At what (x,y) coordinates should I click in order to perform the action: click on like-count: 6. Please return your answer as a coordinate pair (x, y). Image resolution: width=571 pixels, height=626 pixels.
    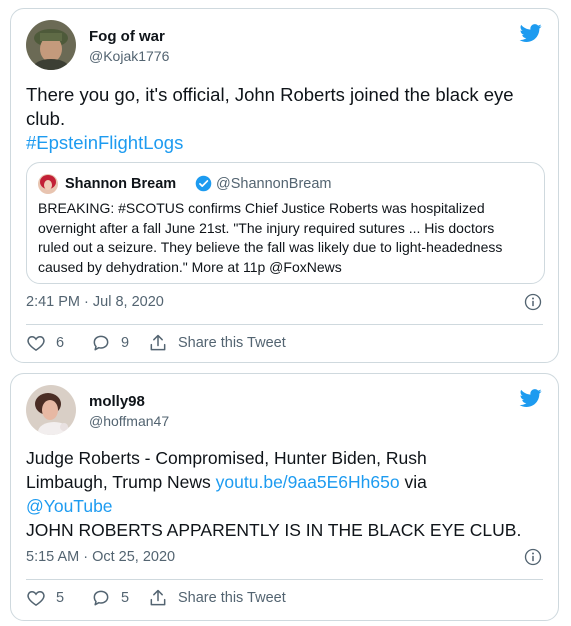
    Looking at the image, I should click on (60, 343).